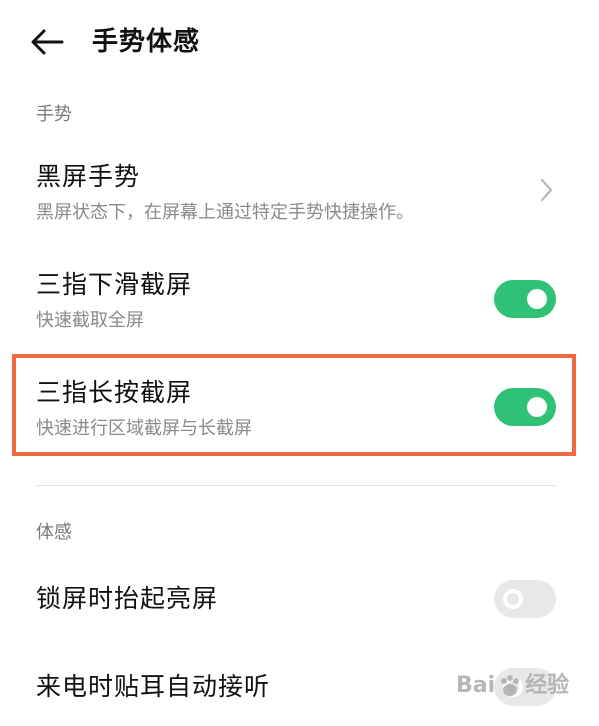 The width and height of the screenshot is (599, 726). I want to click on section-header-motion: 体感, so click(54, 532).